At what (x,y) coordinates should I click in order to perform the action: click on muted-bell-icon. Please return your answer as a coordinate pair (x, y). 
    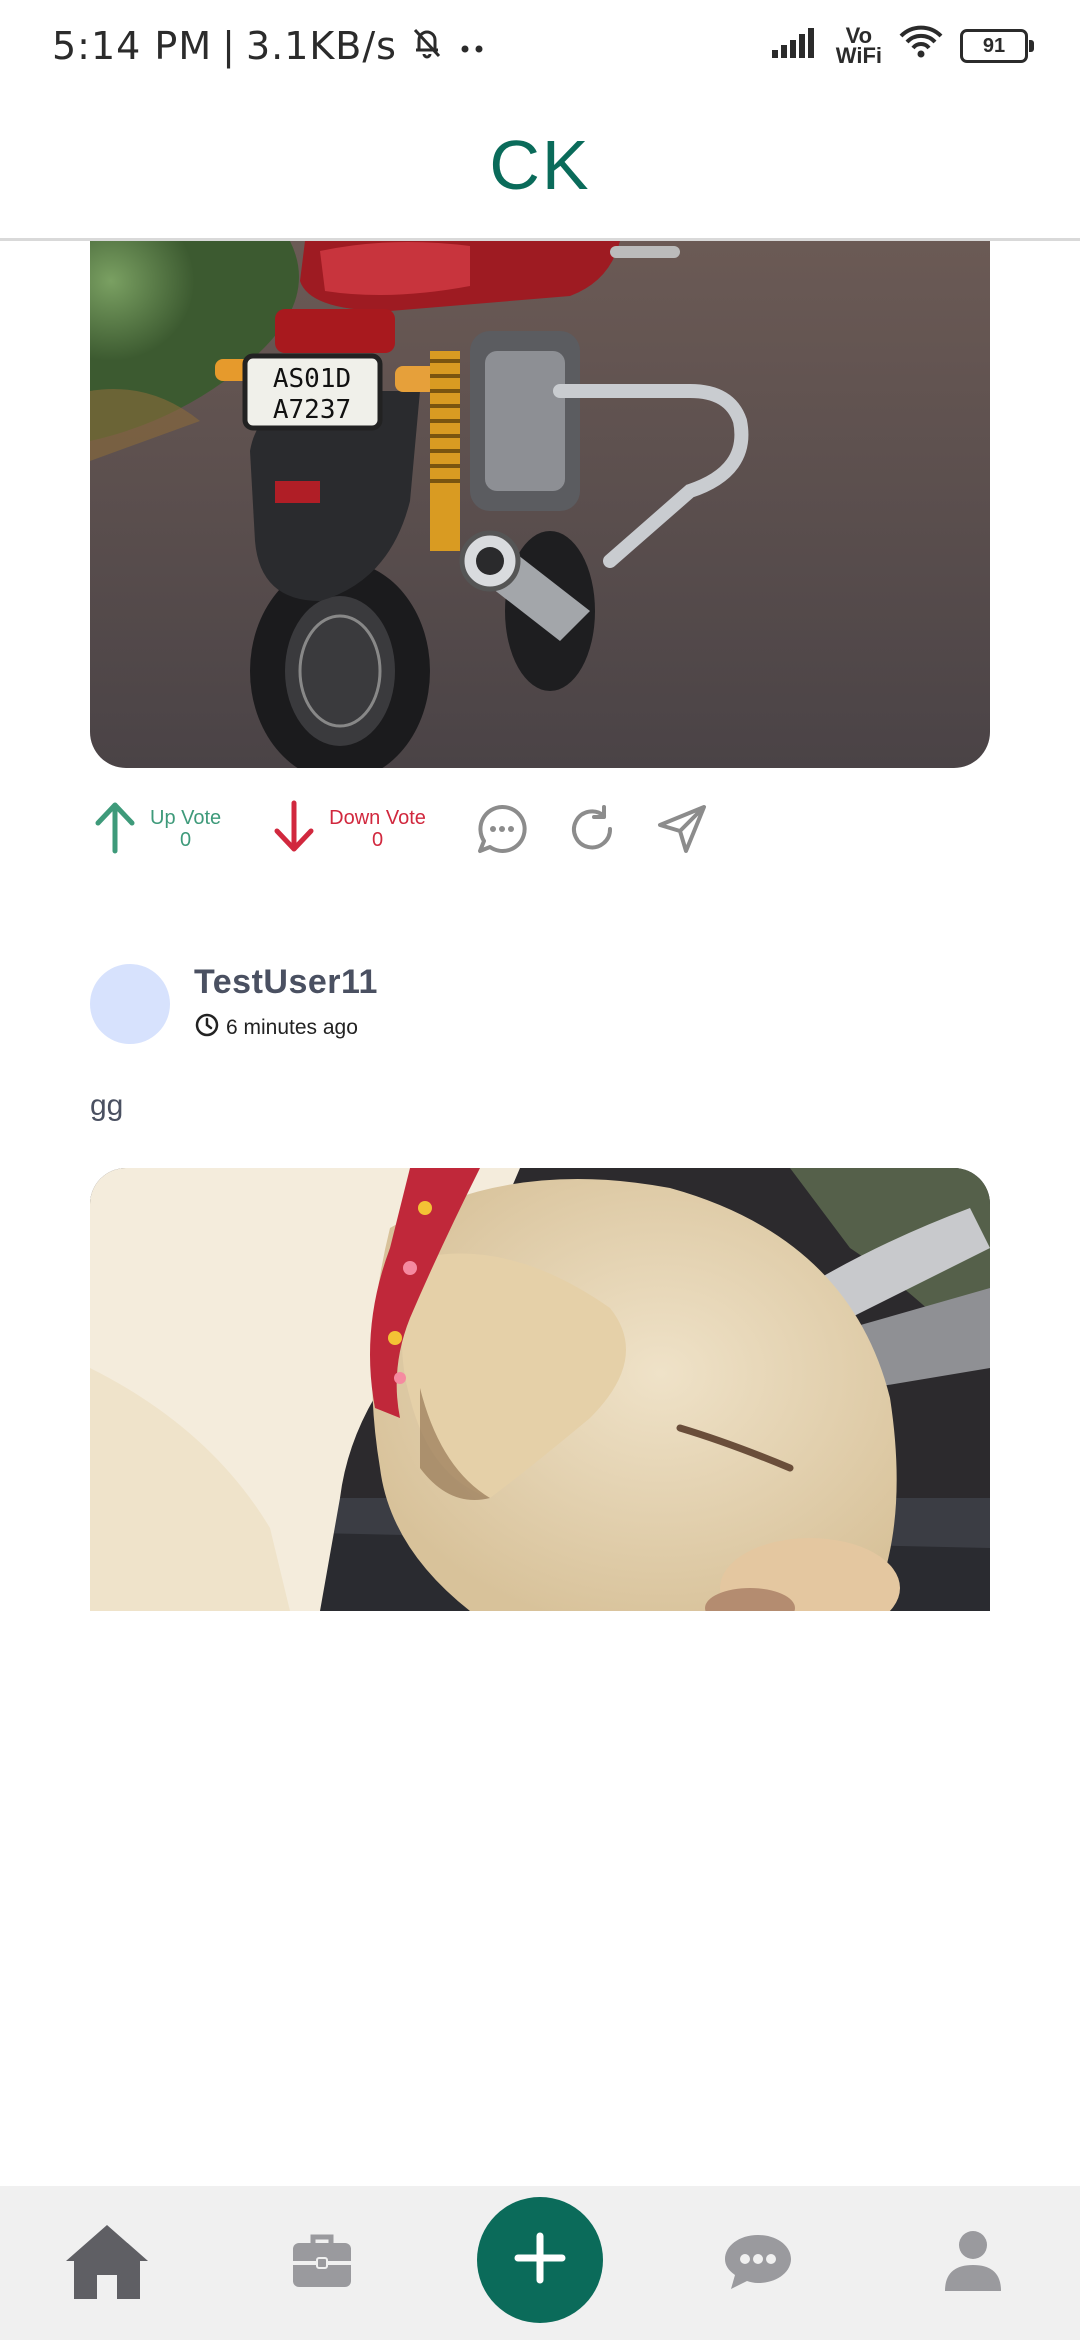
    Looking at the image, I should click on (427, 46).